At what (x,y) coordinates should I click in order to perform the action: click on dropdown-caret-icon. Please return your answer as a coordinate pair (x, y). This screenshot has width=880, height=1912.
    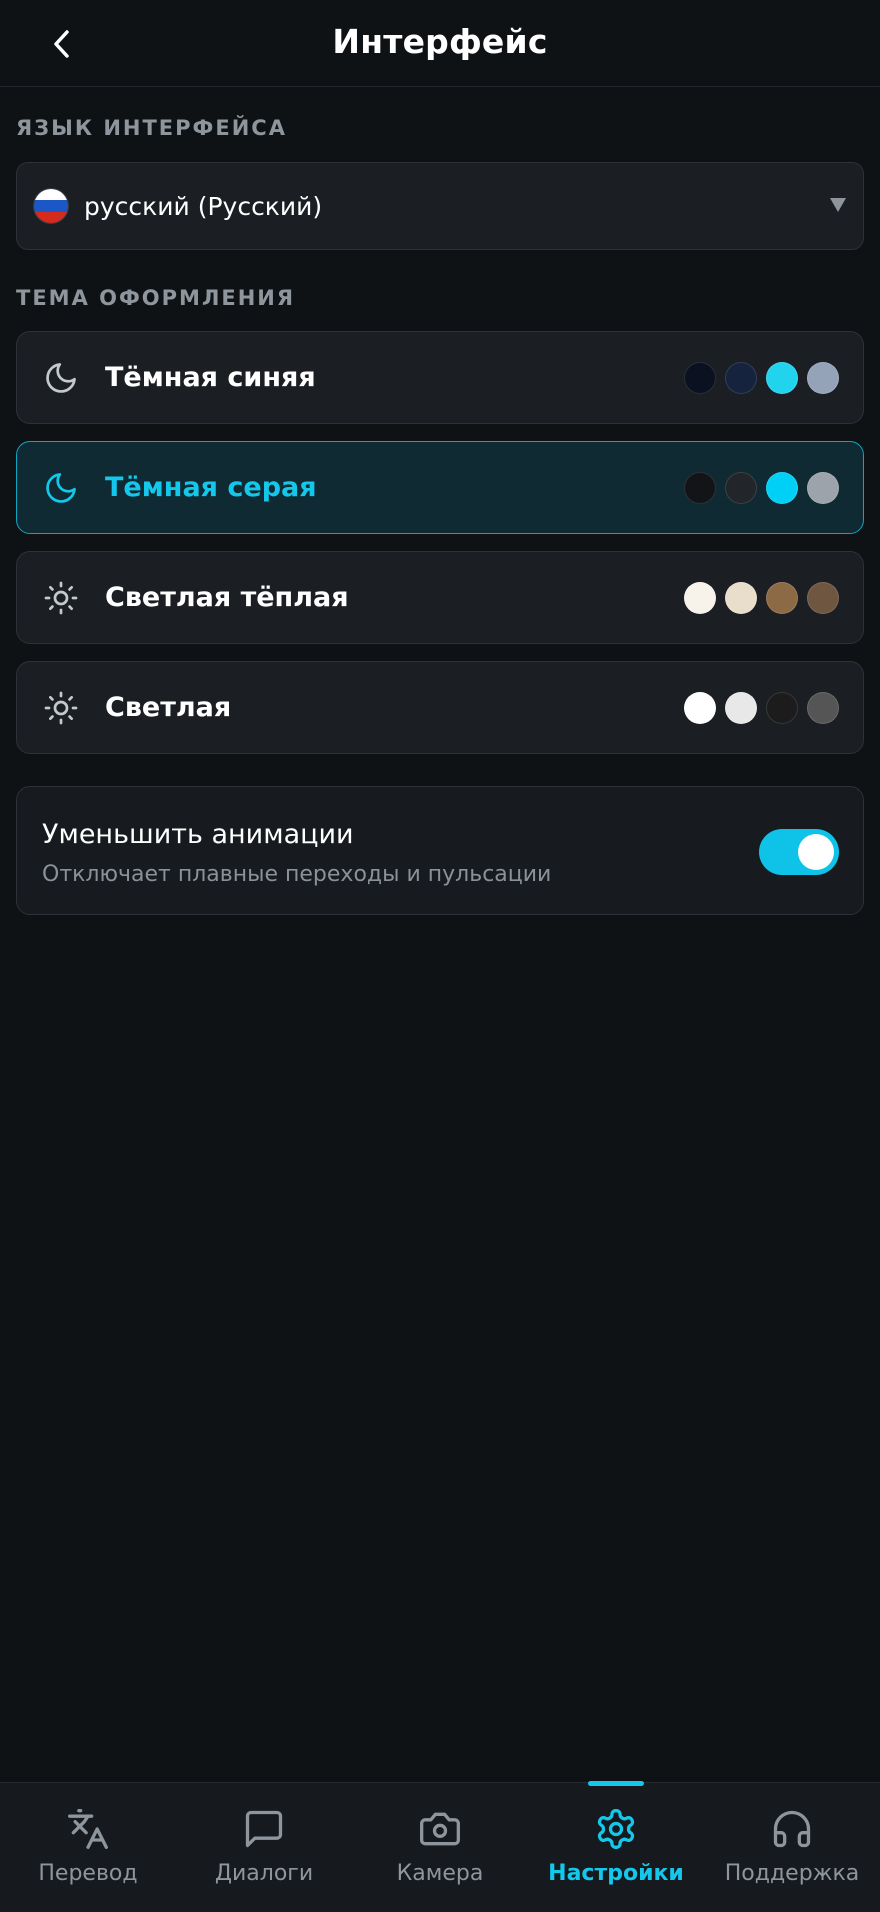
    Looking at the image, I should click on (838, 205).